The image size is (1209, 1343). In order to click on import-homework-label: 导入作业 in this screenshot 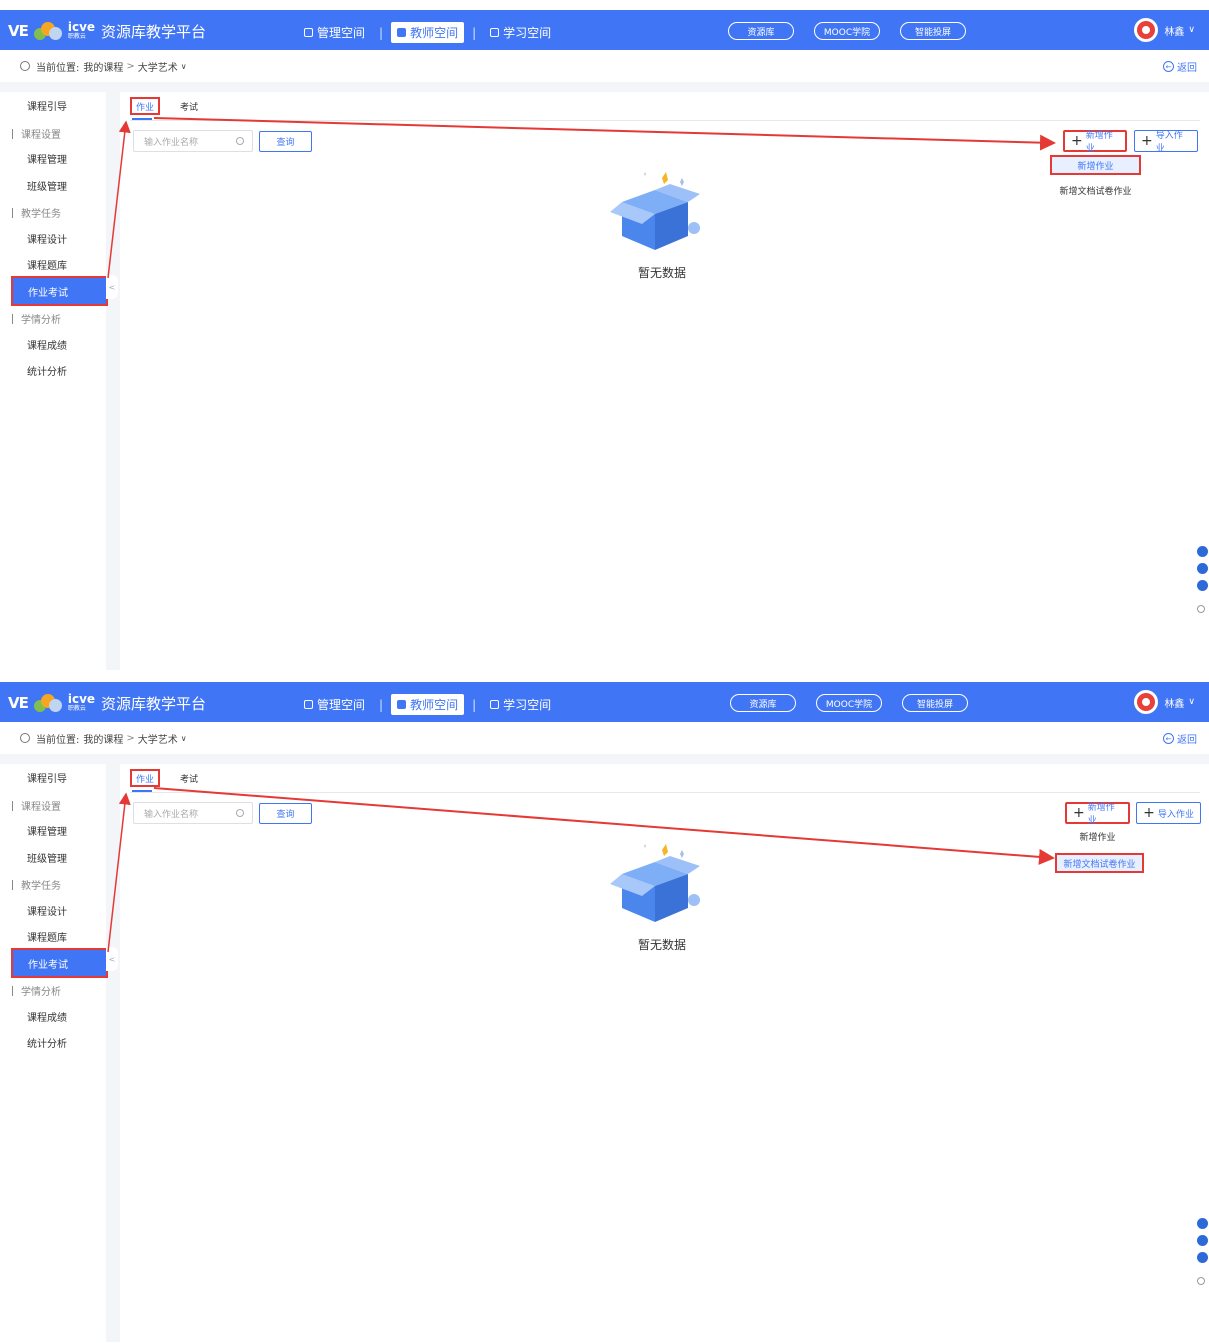, I will do `click(1169, 142)`.